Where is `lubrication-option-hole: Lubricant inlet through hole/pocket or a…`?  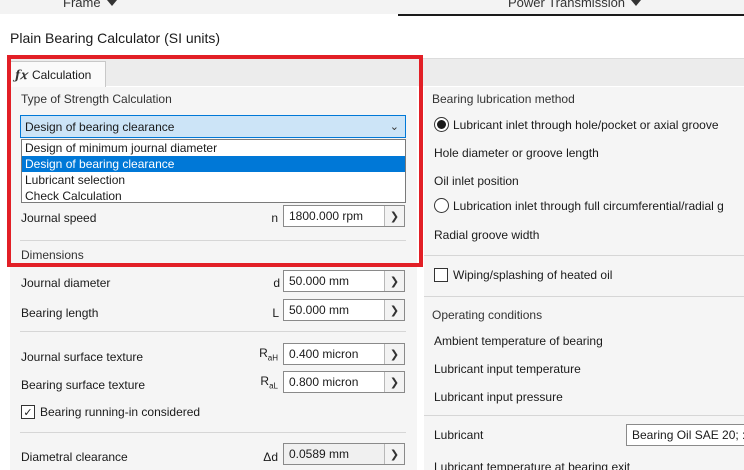
lubrication-option-hole: Lubricant inlet through hole/pocket or a… is located at coordinates (576, 124).